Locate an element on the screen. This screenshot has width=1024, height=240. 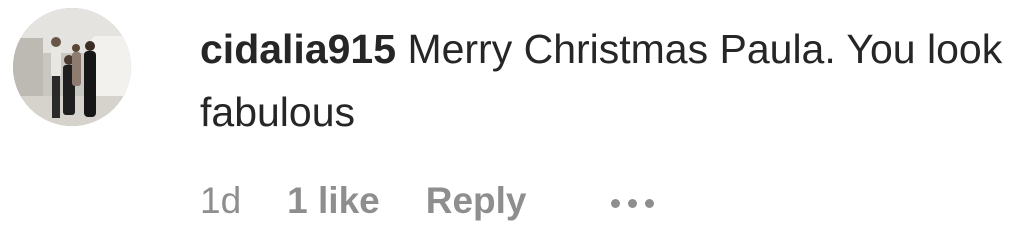
more-options-icon is located at coordinates (632, 201).